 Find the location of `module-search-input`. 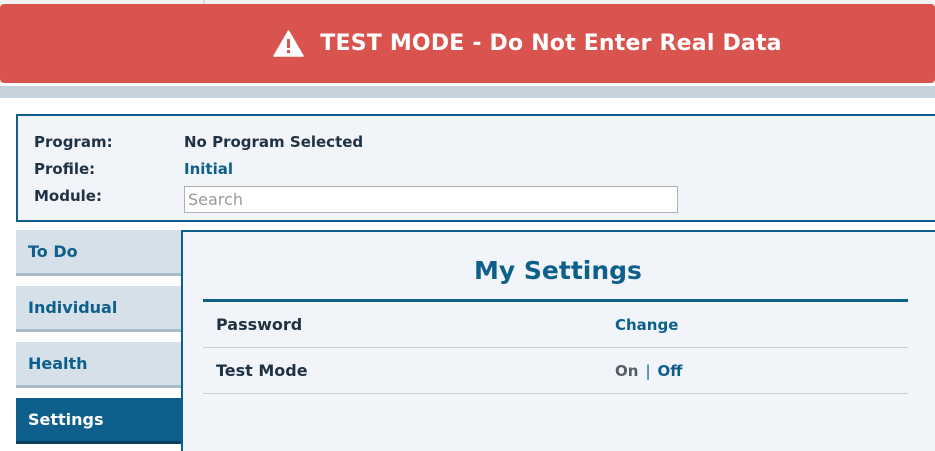

module-search-input is located at coordinates (431, 199).